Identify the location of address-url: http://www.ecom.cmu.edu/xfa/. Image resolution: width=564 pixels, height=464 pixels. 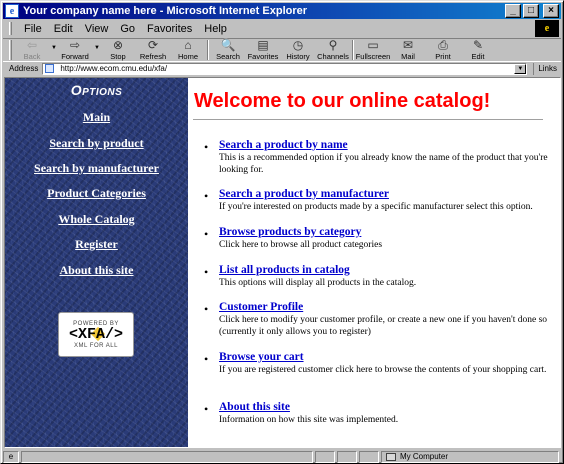
(114, 68).